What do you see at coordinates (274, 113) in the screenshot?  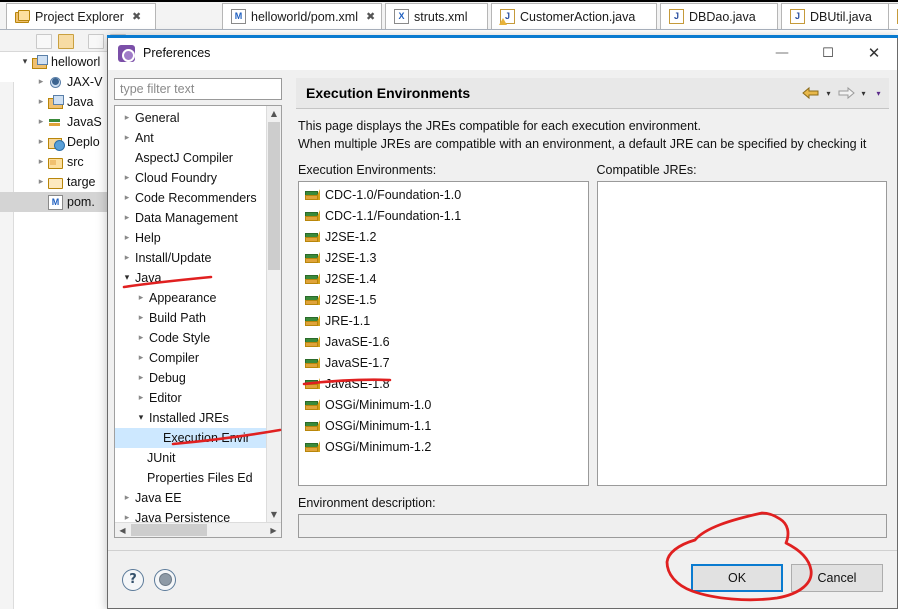 I see `scroll-up-icon: ▲` at bounding box center [274, 113].